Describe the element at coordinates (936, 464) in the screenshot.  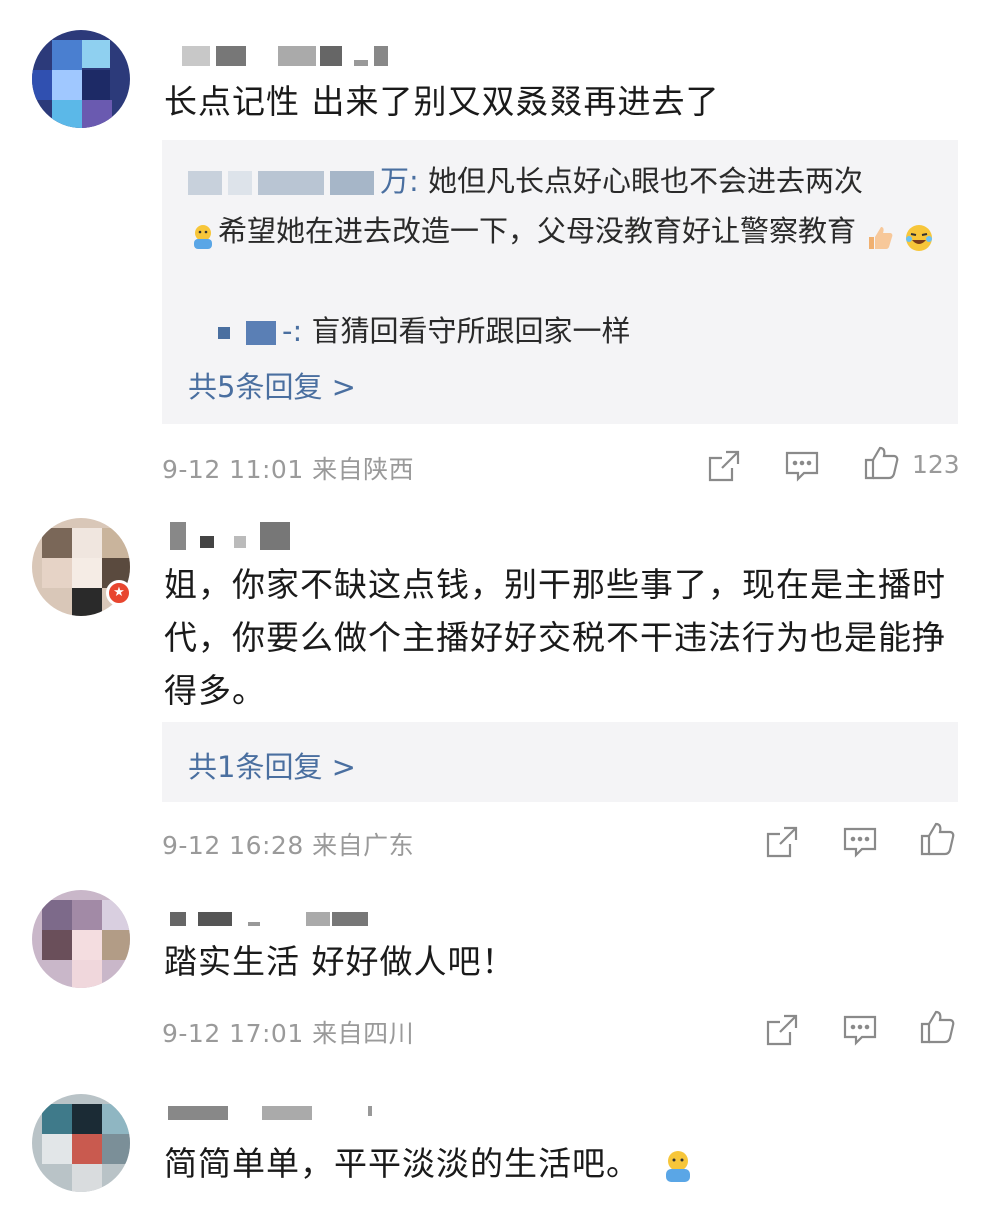
I see `like-count: 123` at that location.